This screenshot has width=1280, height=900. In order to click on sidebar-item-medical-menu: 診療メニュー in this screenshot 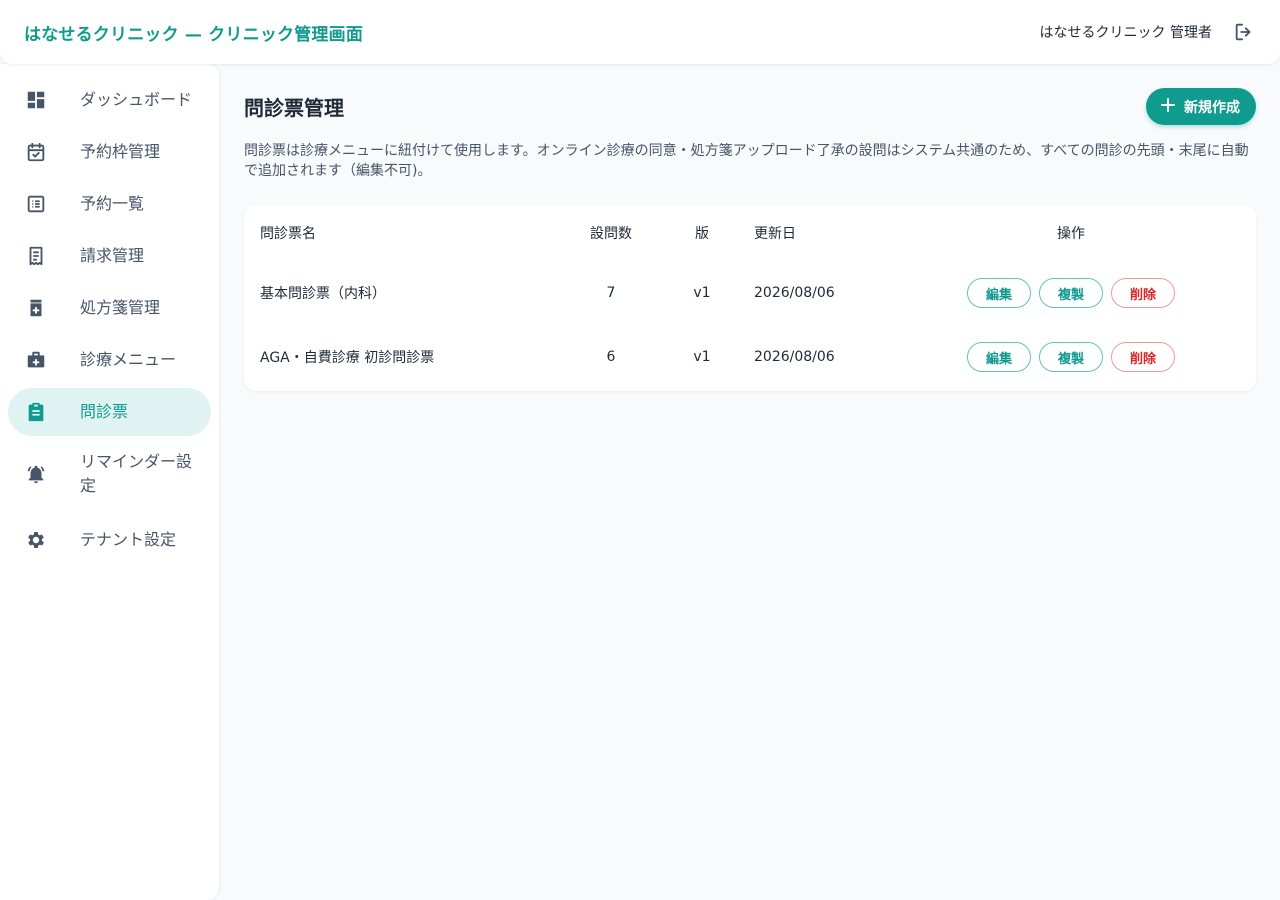, I will do `click(109, 360)`.